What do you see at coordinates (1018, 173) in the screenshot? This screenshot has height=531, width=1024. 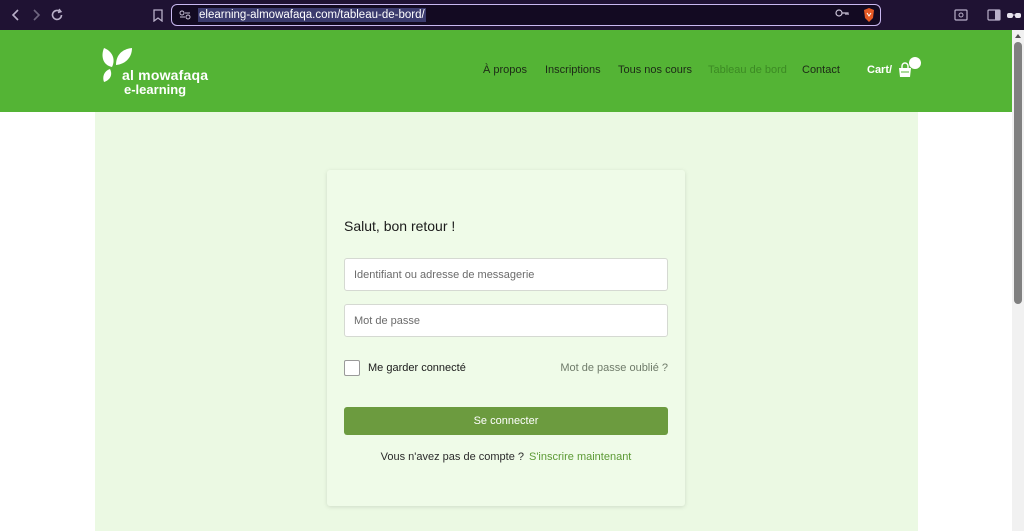 I see `scroll-thumb` at bounding box center [1018, 173].